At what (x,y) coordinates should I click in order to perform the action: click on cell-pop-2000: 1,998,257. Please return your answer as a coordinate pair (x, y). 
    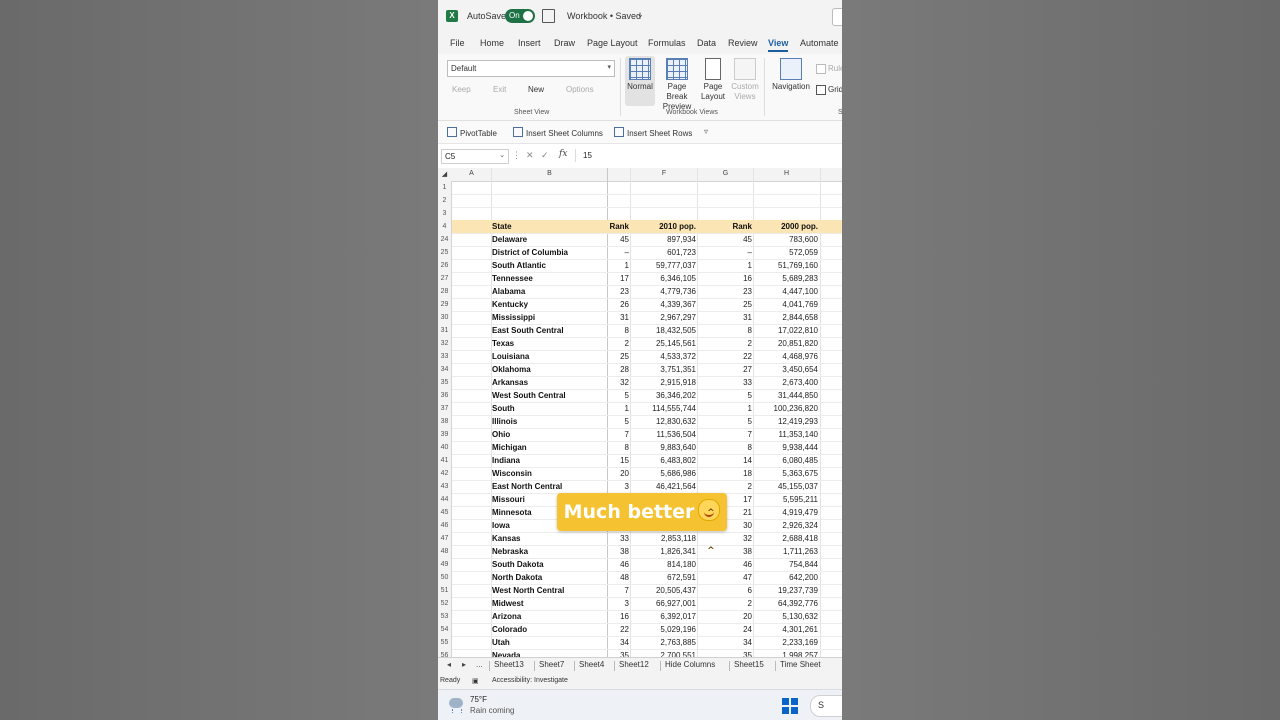
    Looking at the image, I should click on (786, 653).